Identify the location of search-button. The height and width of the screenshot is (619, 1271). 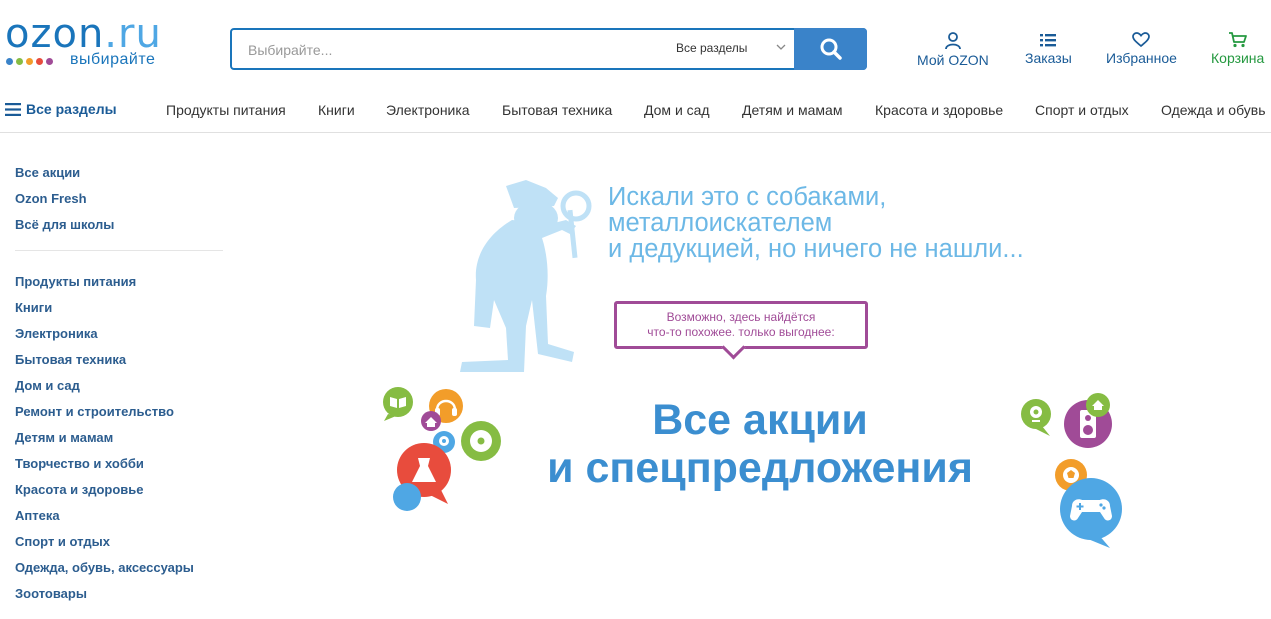
(830, 49).